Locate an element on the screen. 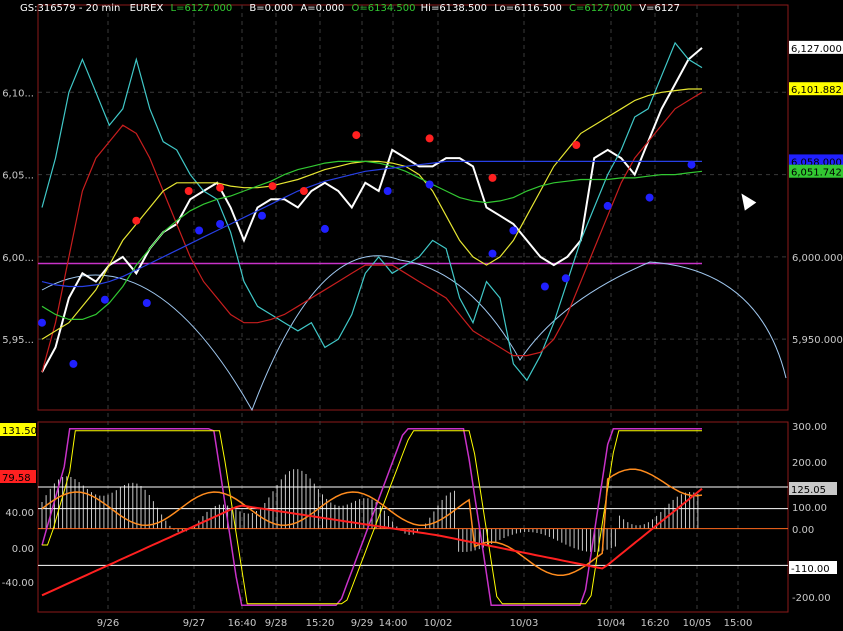  x-tick-label: 16:20 is located at coordinates (655, 623).